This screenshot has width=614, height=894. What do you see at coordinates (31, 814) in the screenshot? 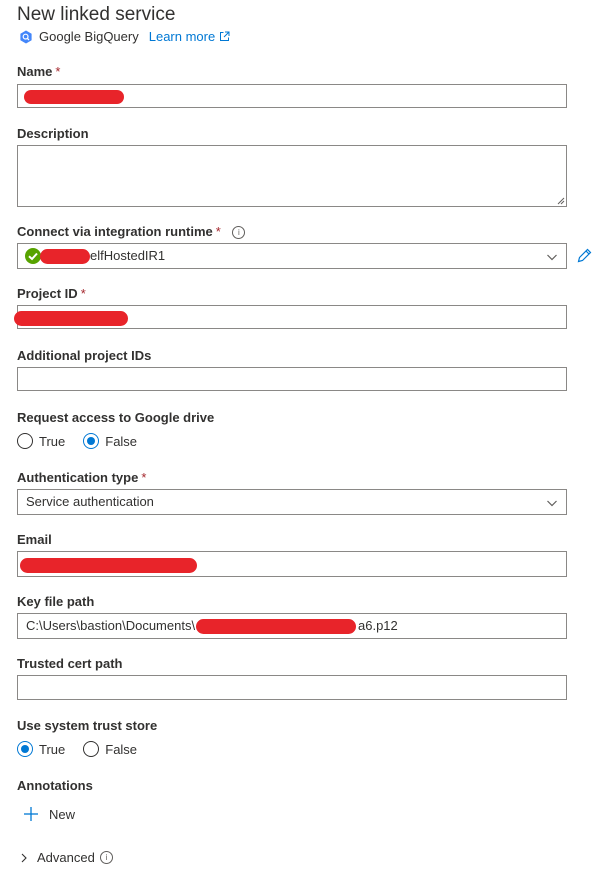
I see `plus-icon` at bounding box center [31, 814].